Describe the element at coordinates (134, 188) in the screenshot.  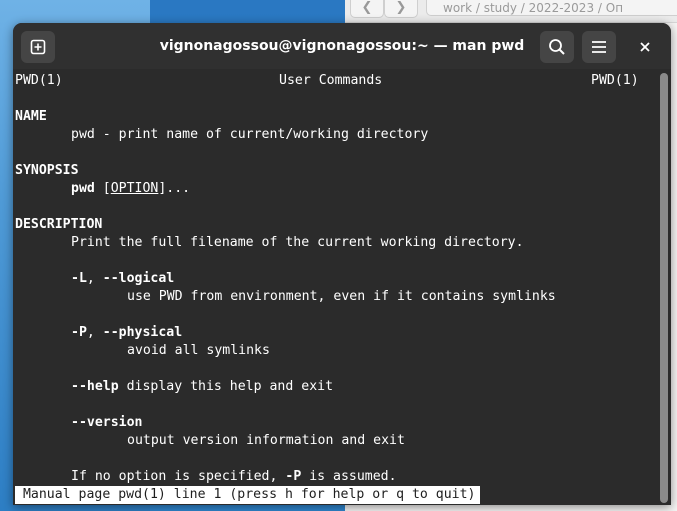
I see `synopsis-option: OPTION` at that location.